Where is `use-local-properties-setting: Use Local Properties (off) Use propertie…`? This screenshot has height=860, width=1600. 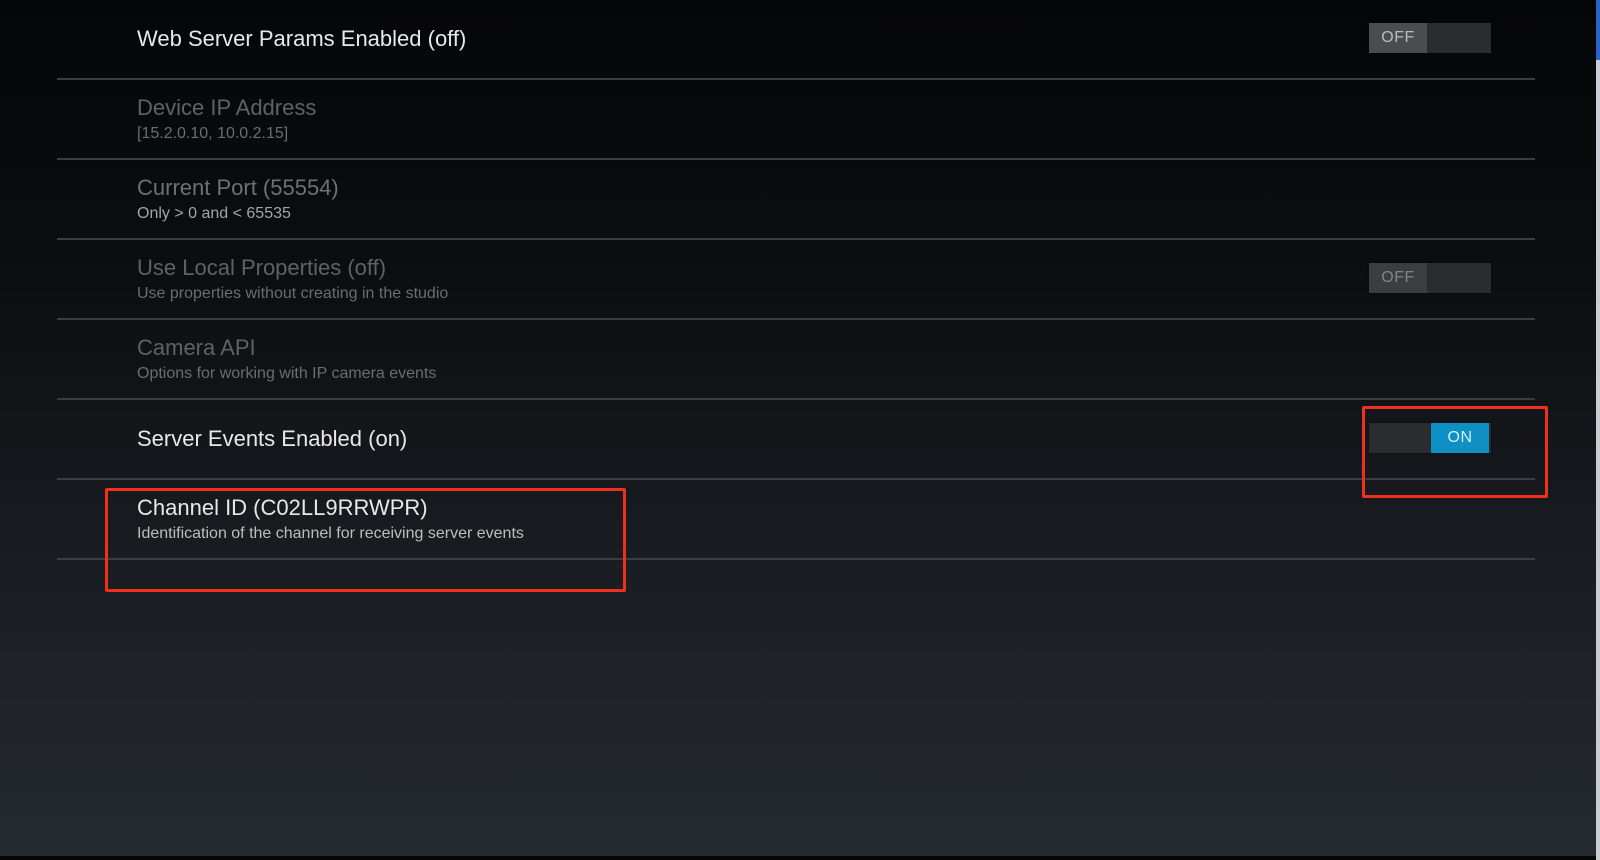
use-local-properties-setting: Use Local Properties (off) Use propertie… is located at coordinates (796, 280).